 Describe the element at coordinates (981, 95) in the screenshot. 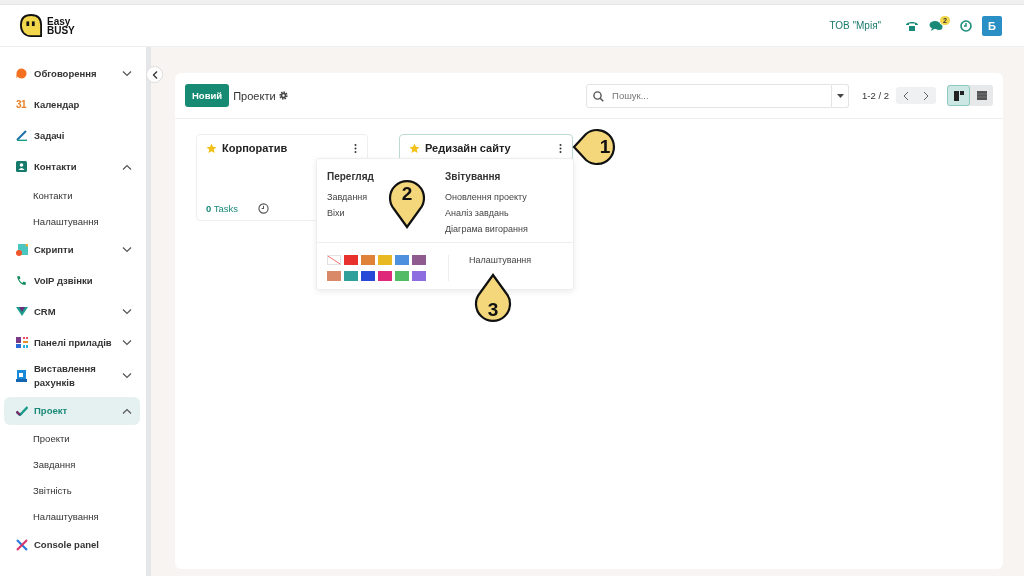

I see `list-icon` at that location.